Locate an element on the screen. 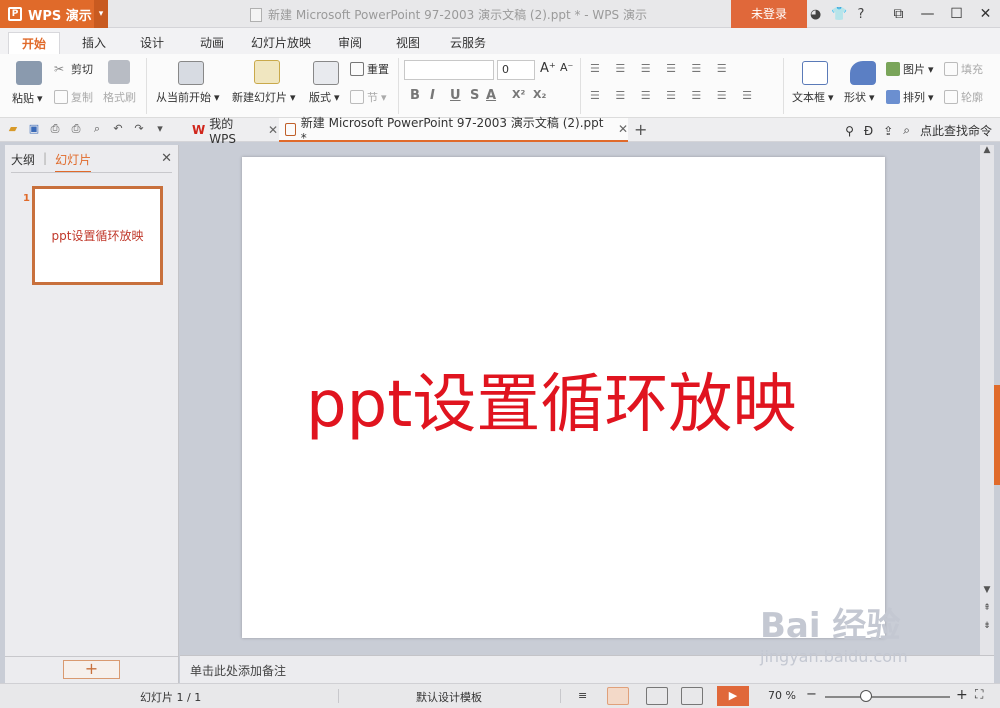 The height and width of the screenshot is (708, 1000). play-slideshow-button: ▶ is located at coordinates (733, 696).